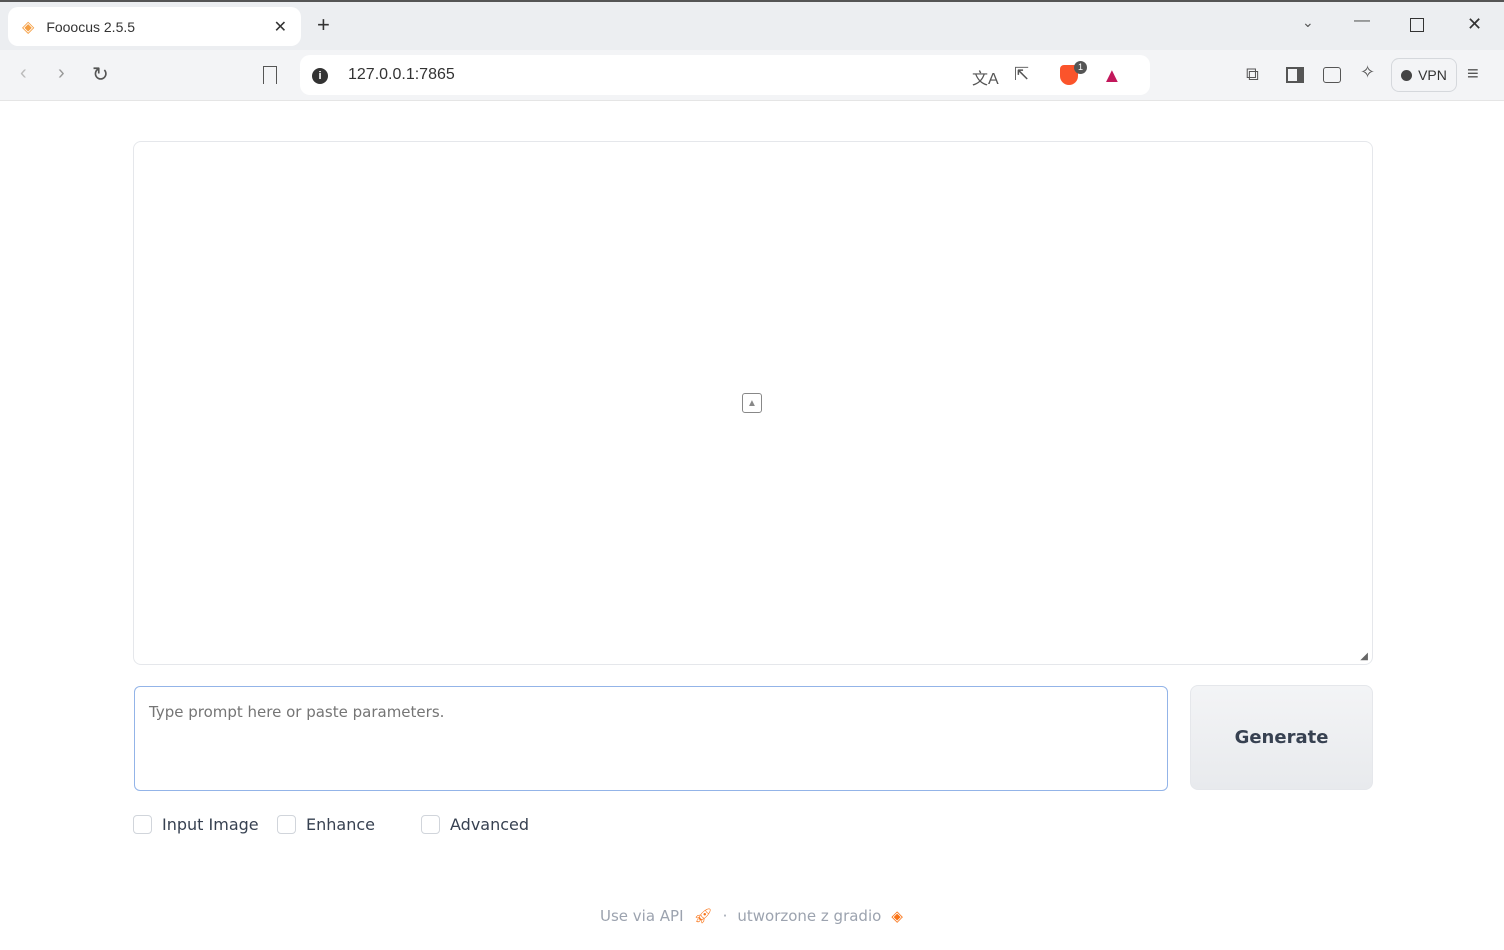 The width and height of the screenshot is (1504, 950). Describe the element at coordinates (651, 738) in the screenshot. I see `prompt-input` at that location.